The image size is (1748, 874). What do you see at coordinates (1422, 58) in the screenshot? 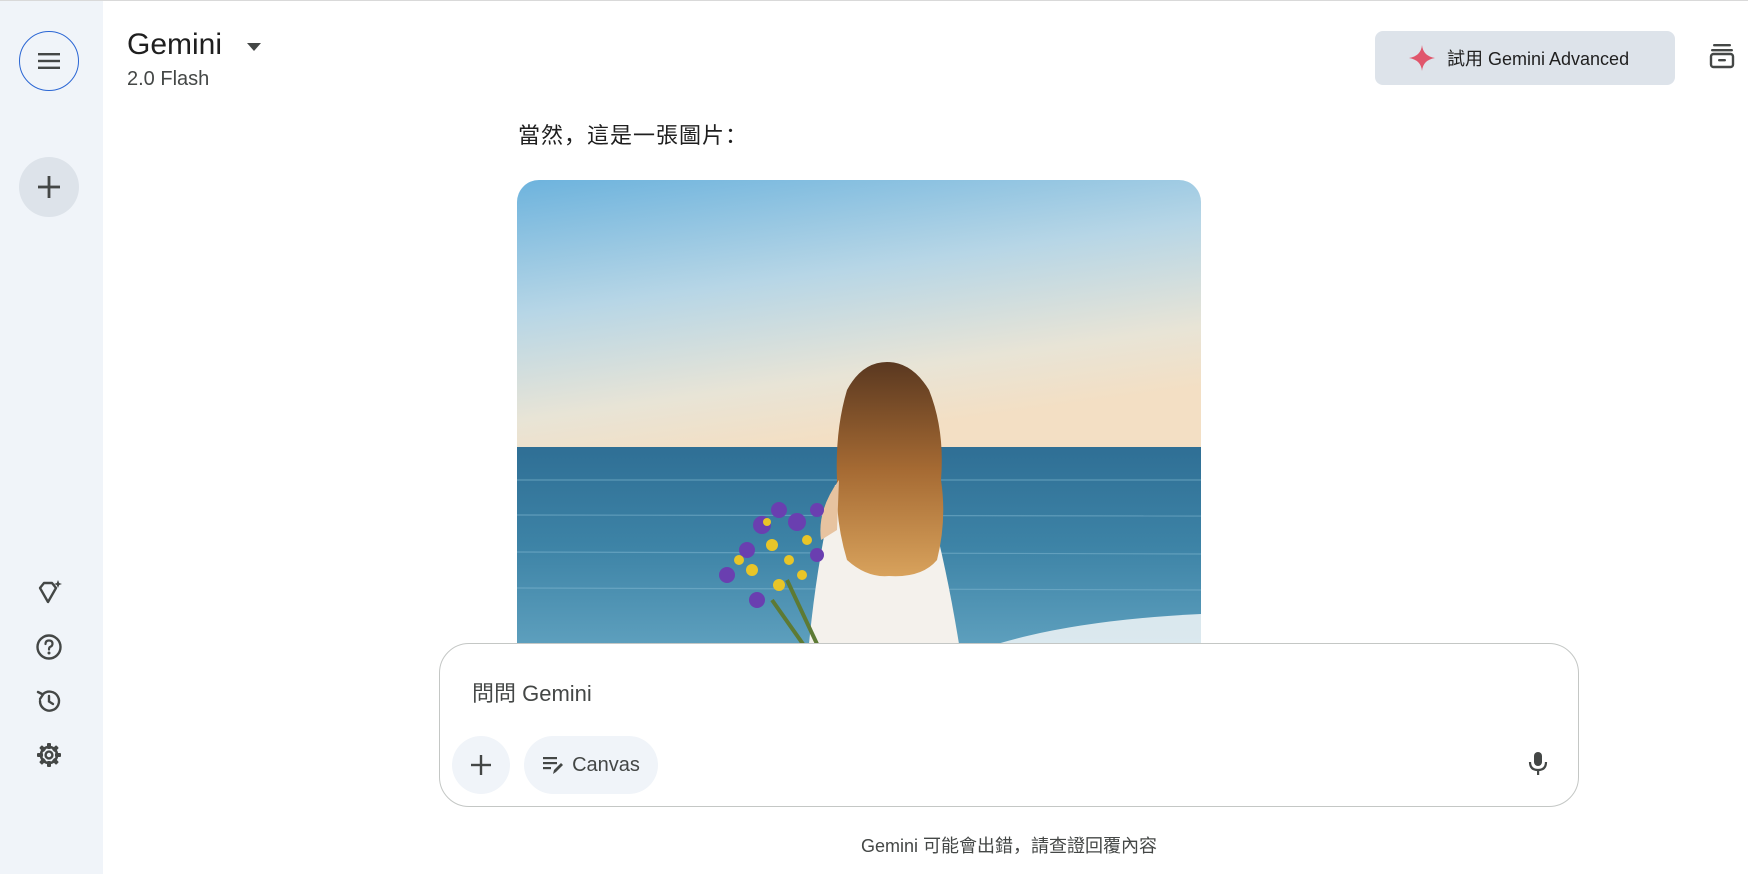
I see `spark-icon` at bounding box center [1422, 58].